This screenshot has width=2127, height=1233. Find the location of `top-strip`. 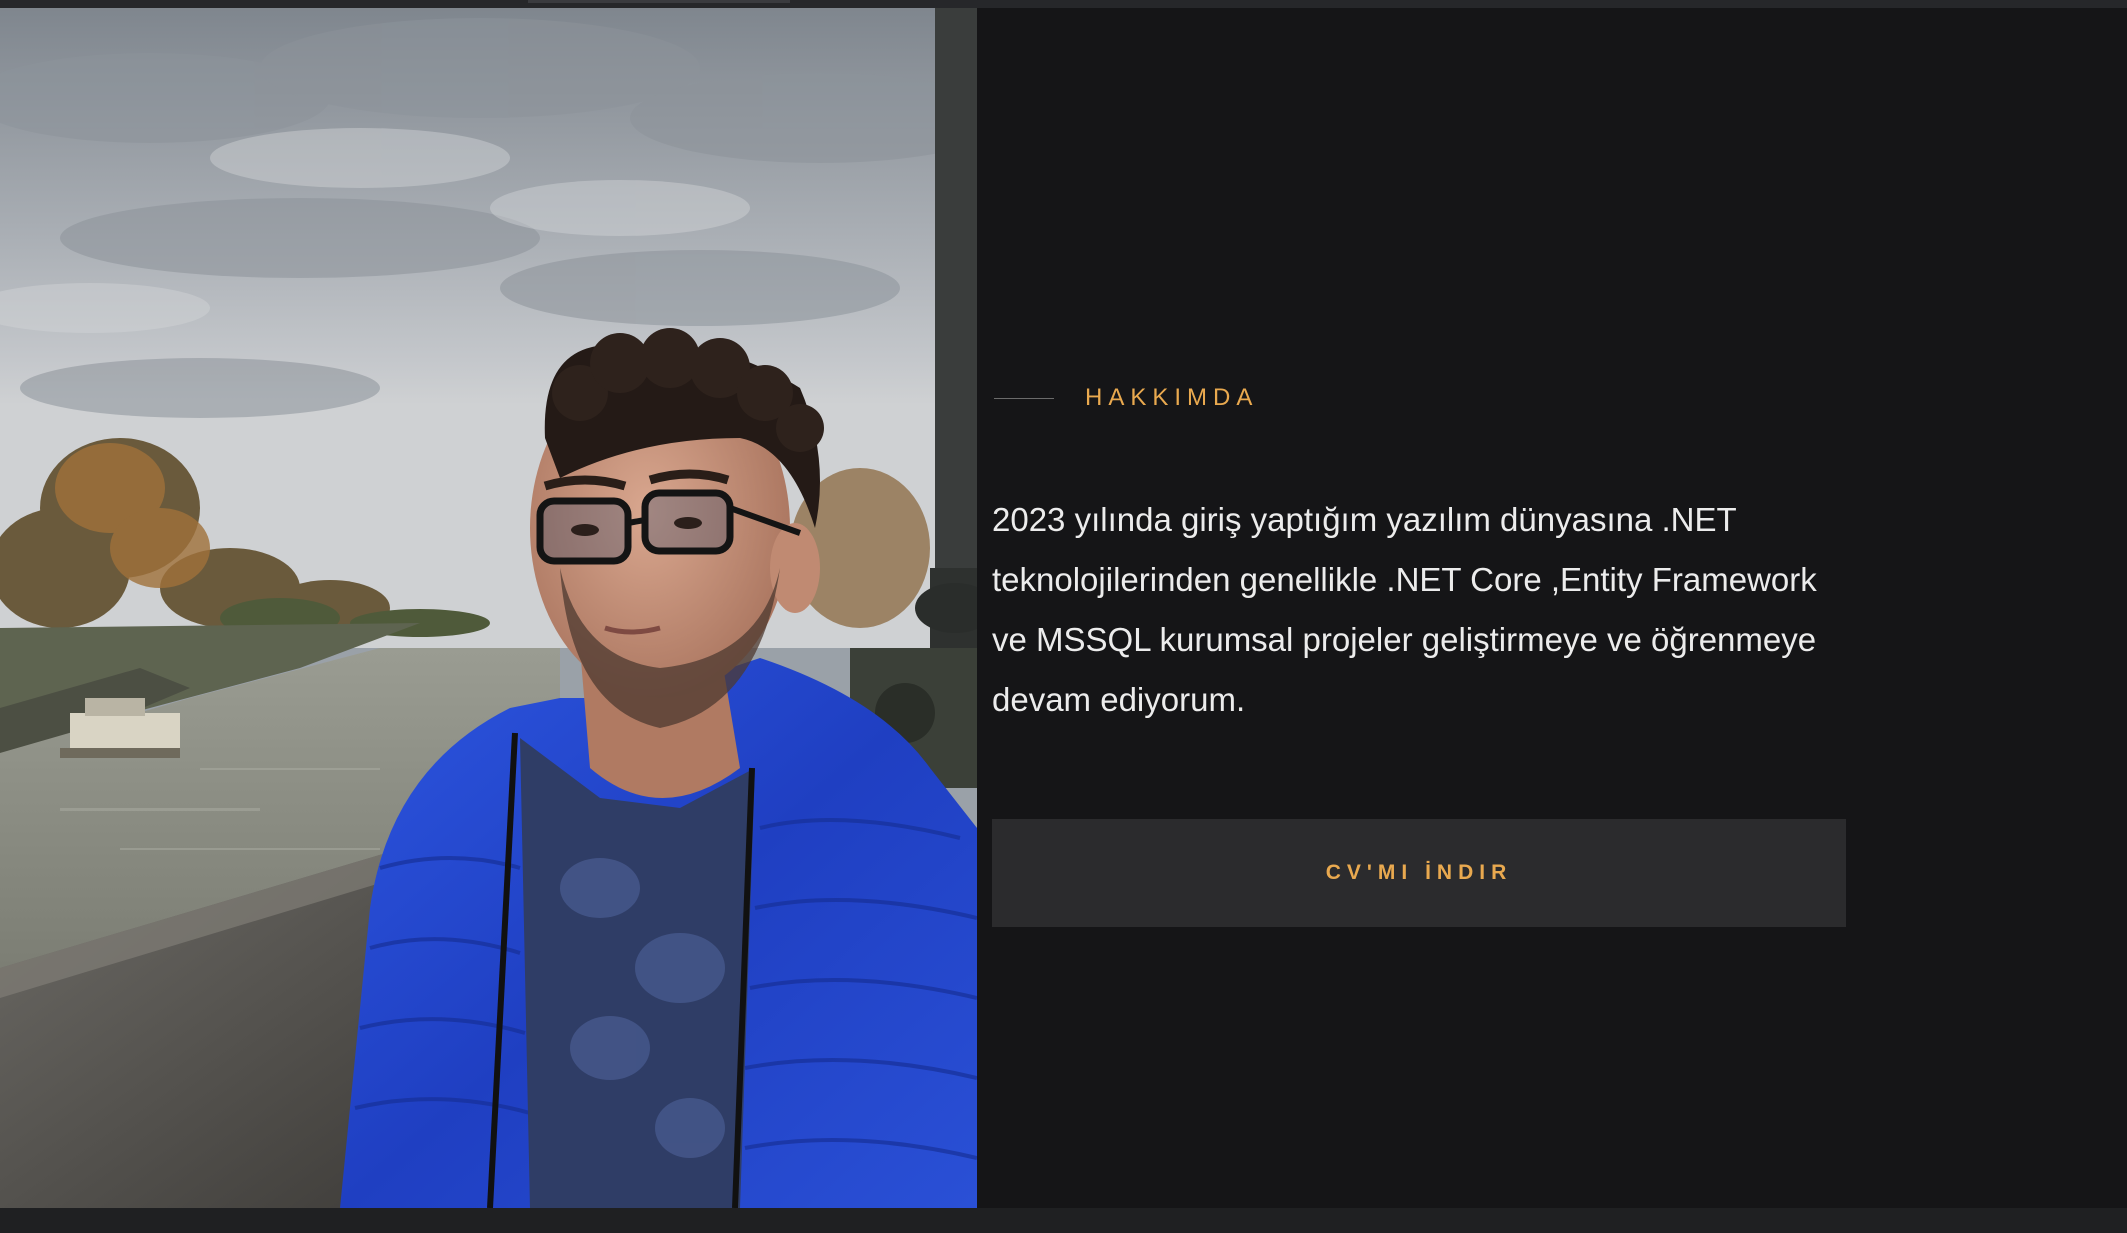

top-strip is located at coordinates (1063, 4).